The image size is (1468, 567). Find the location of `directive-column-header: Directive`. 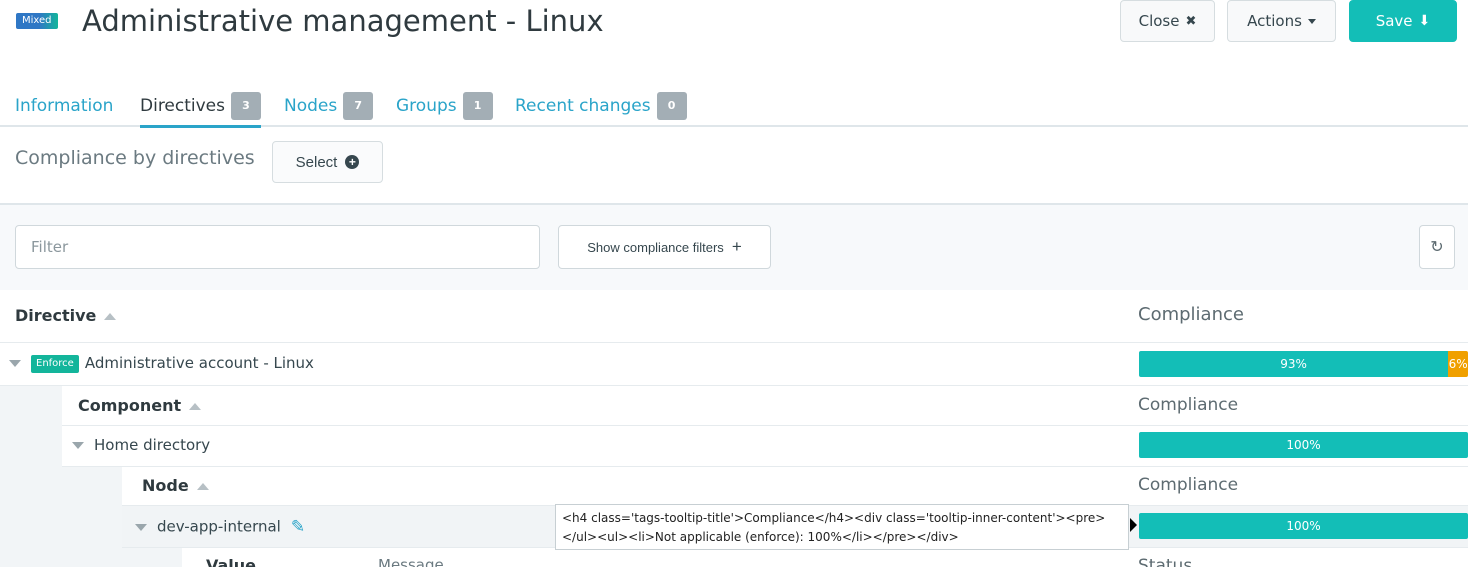

directive-column-header: Directive is located at coordinates (66, 315).